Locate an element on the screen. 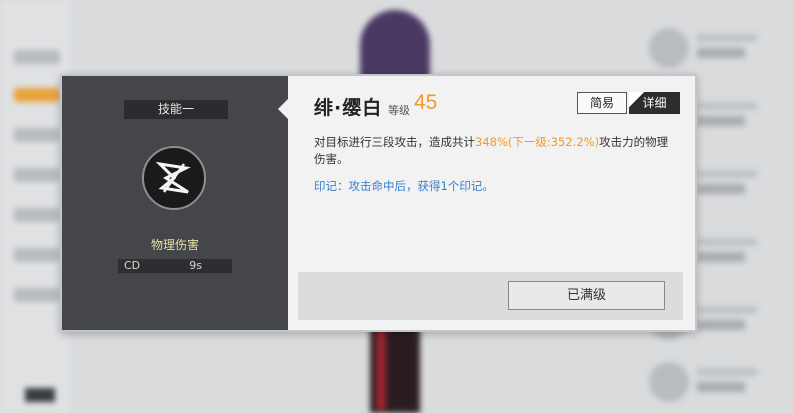  mark-effect-text: 印记：攻击命中后，获得1个印记。 is located at coordinates (404, 186).